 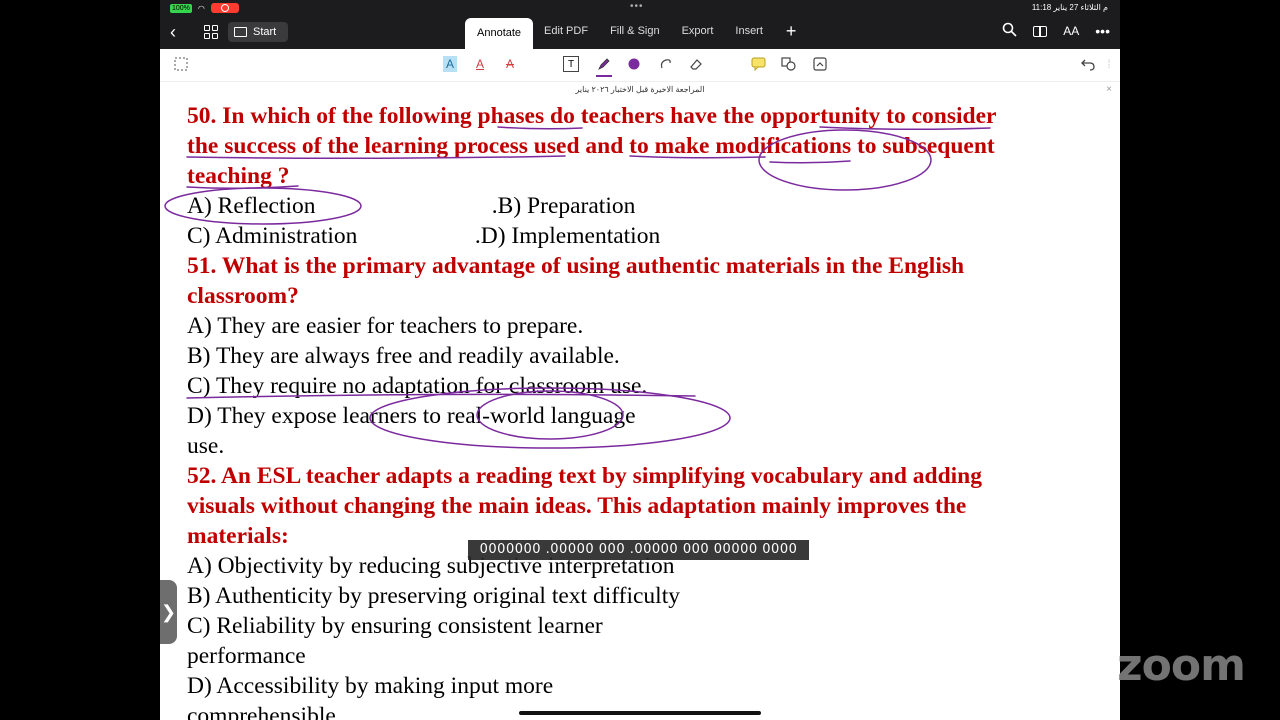 I want to click on add-tab-icon: +, so click(x=791, y=33).